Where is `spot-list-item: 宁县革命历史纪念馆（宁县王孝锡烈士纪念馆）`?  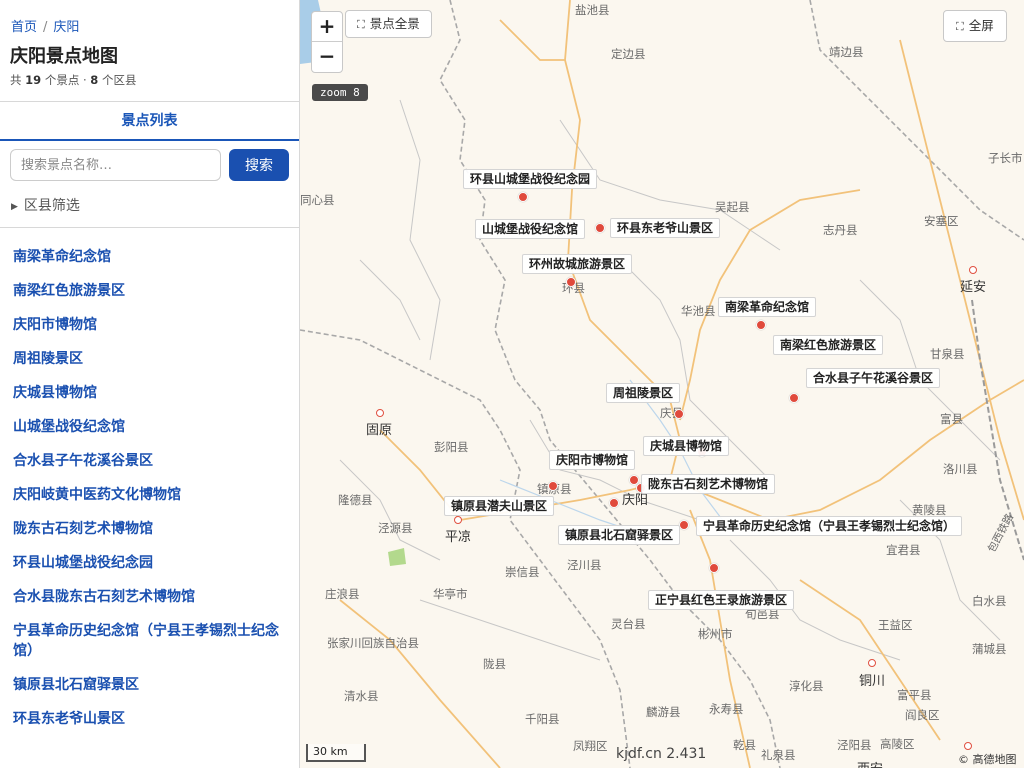
spot-list-item: 宁县革命历史纪念馆（宁县王孝锡烈士纪念馆） is located at coordinates (149, 641).